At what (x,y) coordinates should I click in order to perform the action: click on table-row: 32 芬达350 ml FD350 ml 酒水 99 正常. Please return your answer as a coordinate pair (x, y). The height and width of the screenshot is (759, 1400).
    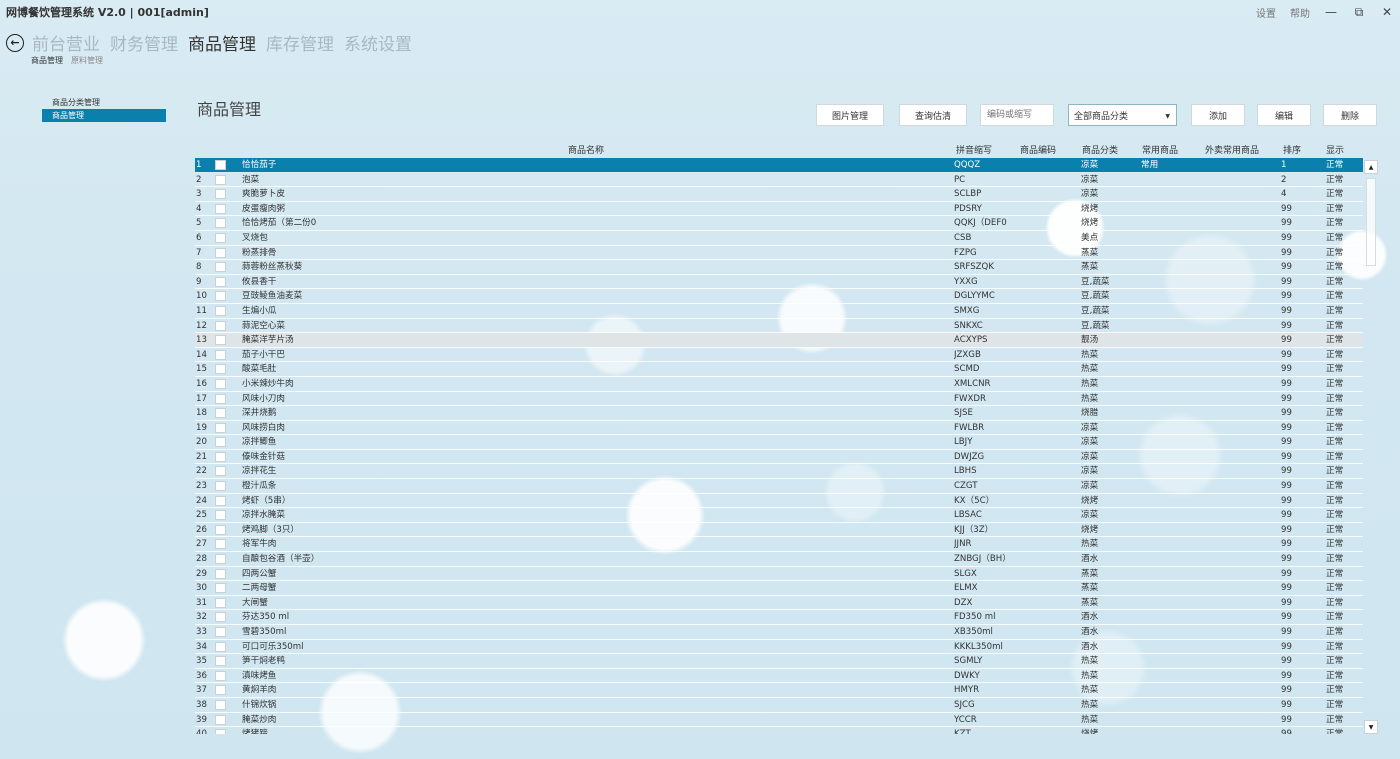
    Looking at the image, I should click on (779, 617).